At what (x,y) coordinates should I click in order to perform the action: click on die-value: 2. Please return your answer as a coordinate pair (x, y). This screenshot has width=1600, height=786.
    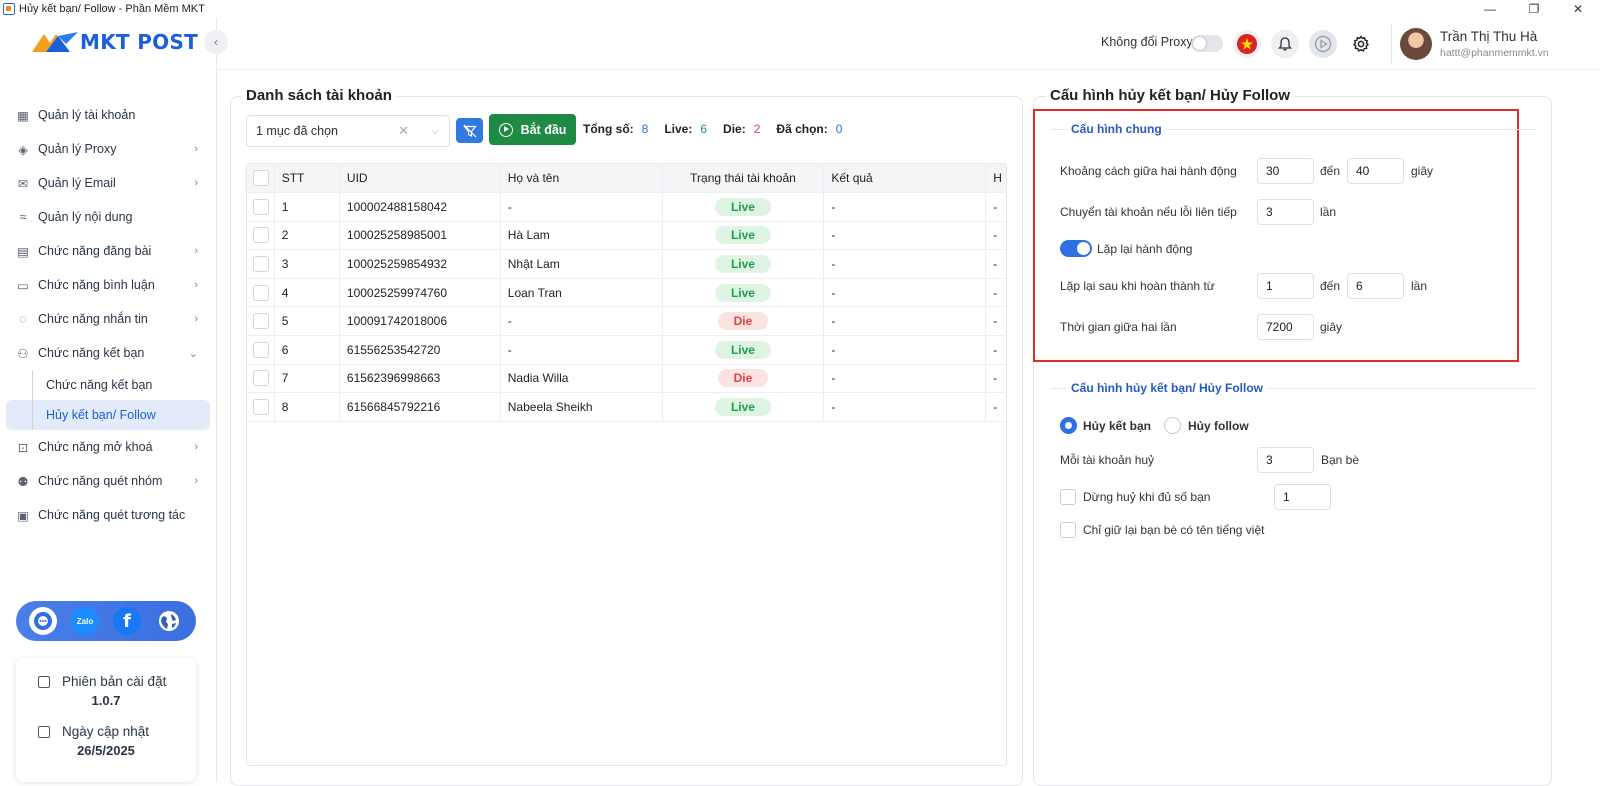
    Looking at the image, I should click on (757, 129).